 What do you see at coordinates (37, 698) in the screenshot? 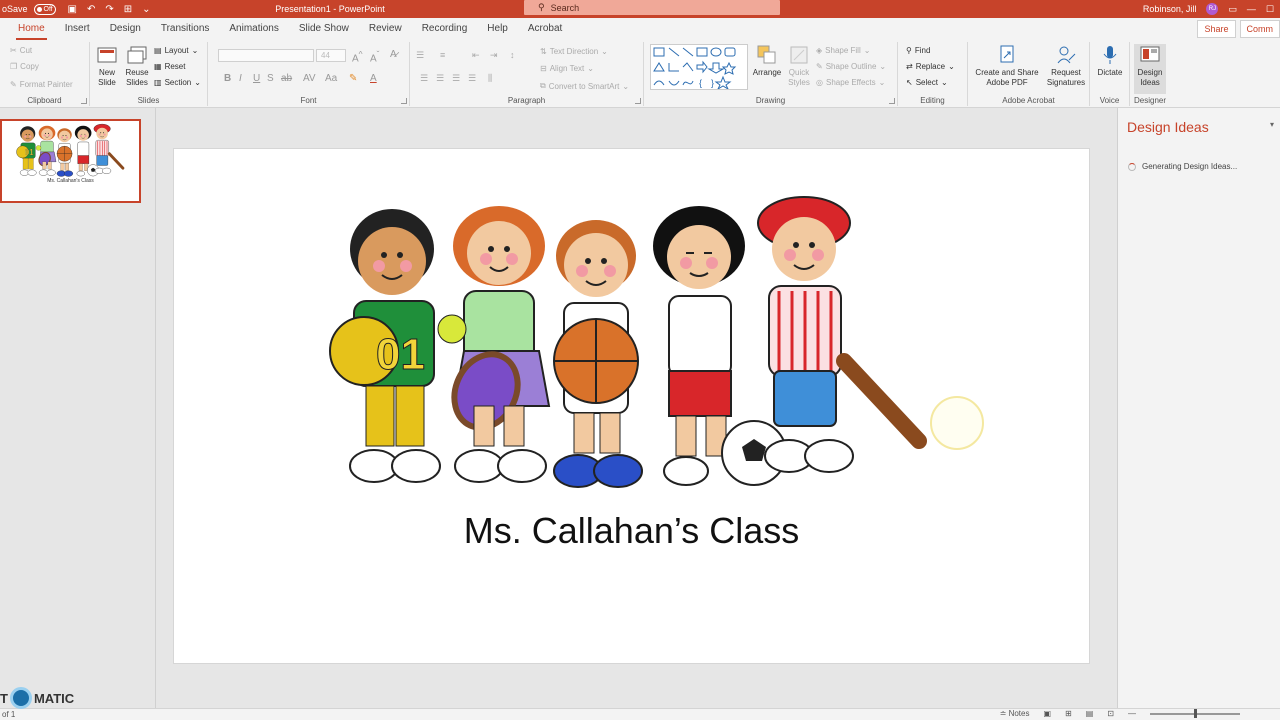
I see `screencast-watermark: T MATIC` at bounding box center [37, 698].